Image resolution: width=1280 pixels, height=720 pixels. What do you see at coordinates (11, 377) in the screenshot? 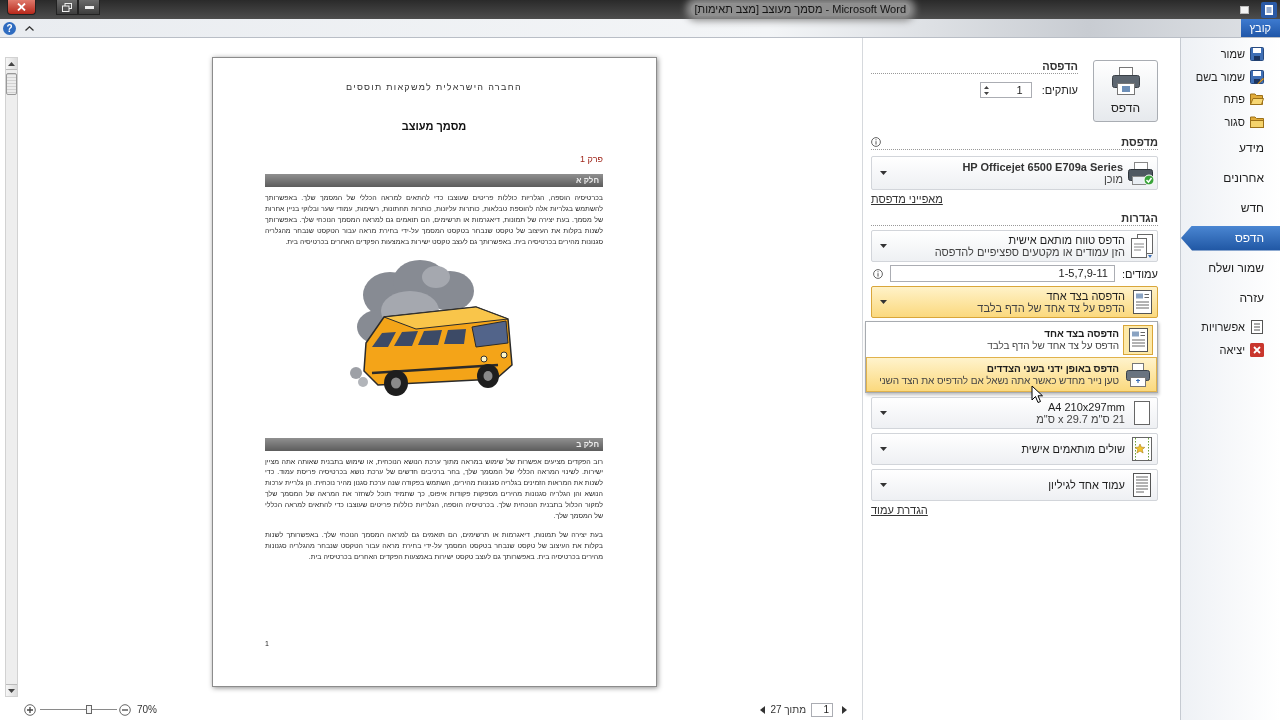
I see `vertical-scrollbar` at bounding box center [11, 377].